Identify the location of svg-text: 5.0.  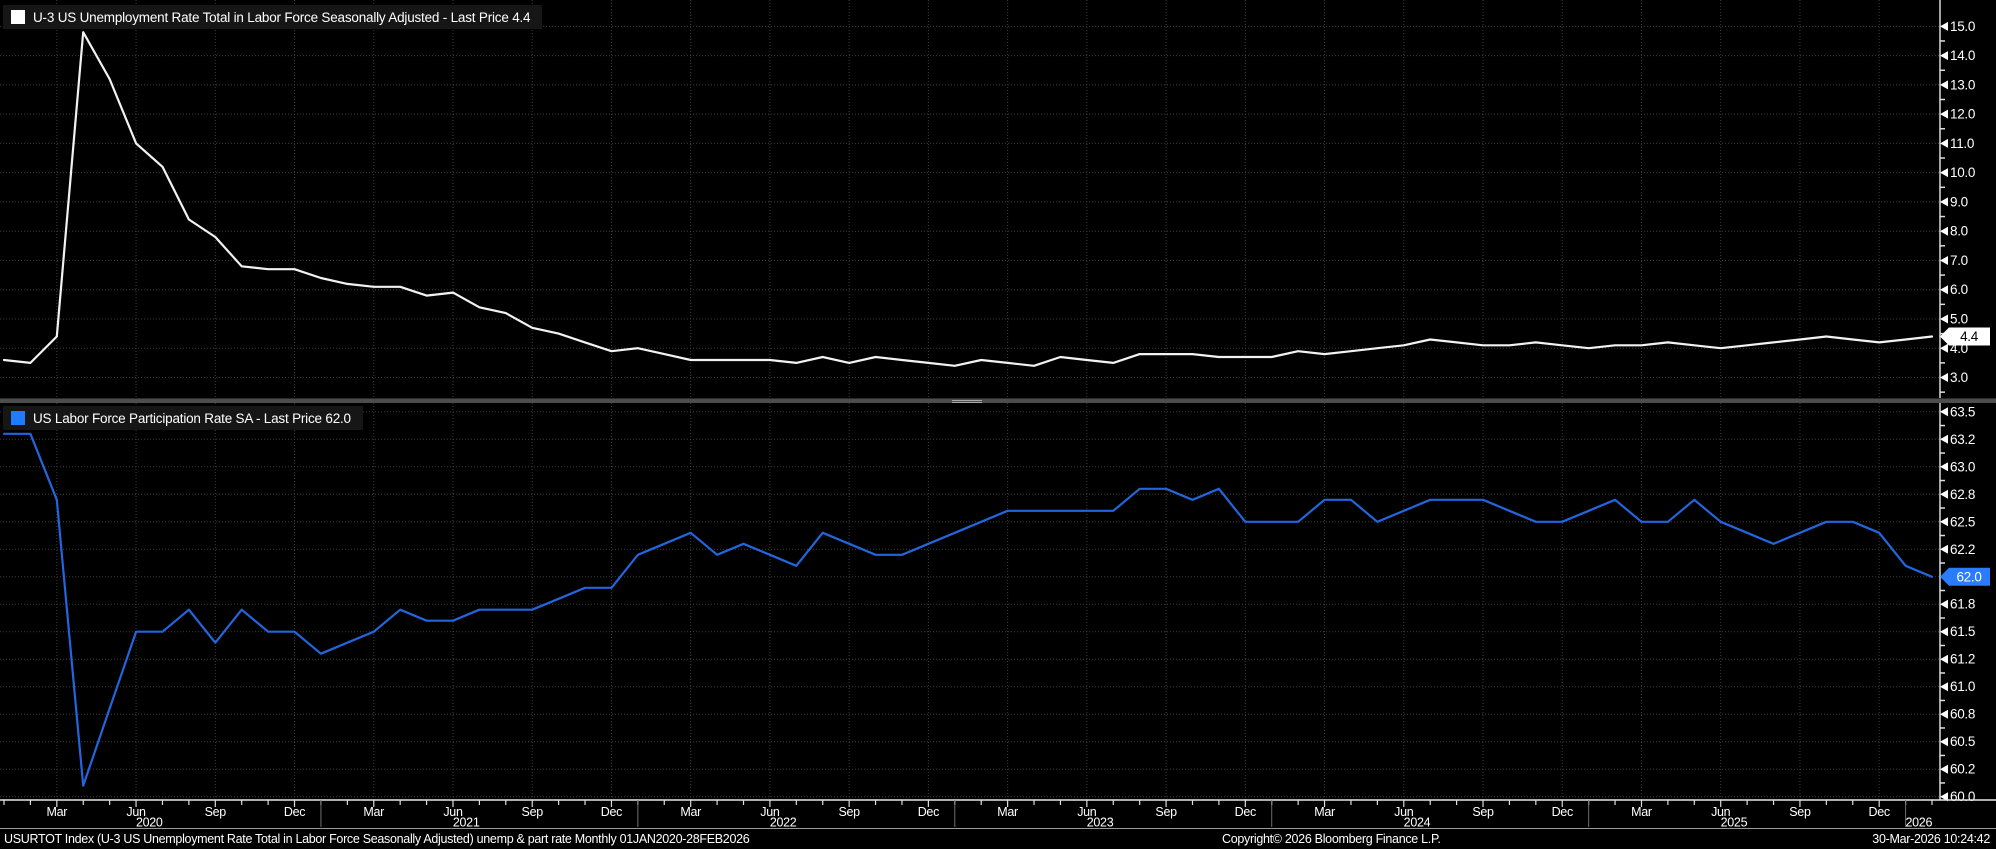
(1959, 318).